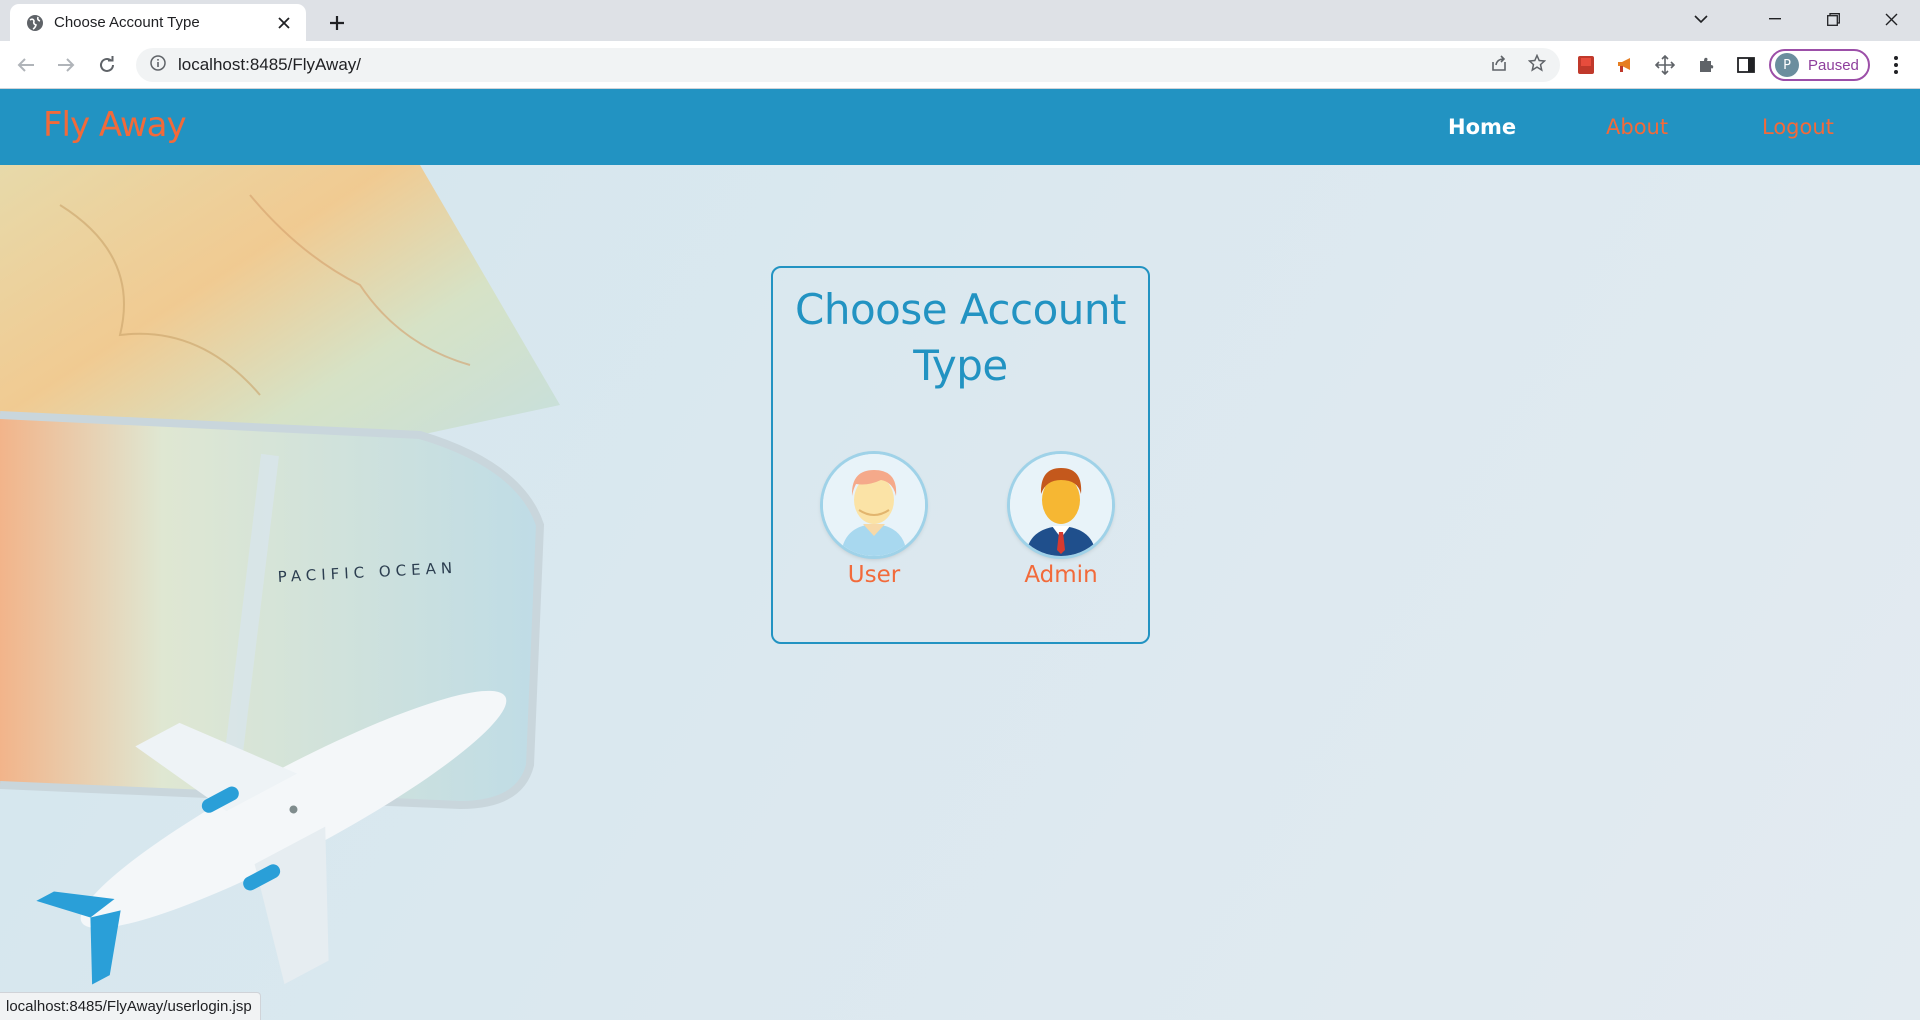 This screenshot has height=1020, width=1920. I want to click on puzzle-extensions-icon, so click(1706, 65).